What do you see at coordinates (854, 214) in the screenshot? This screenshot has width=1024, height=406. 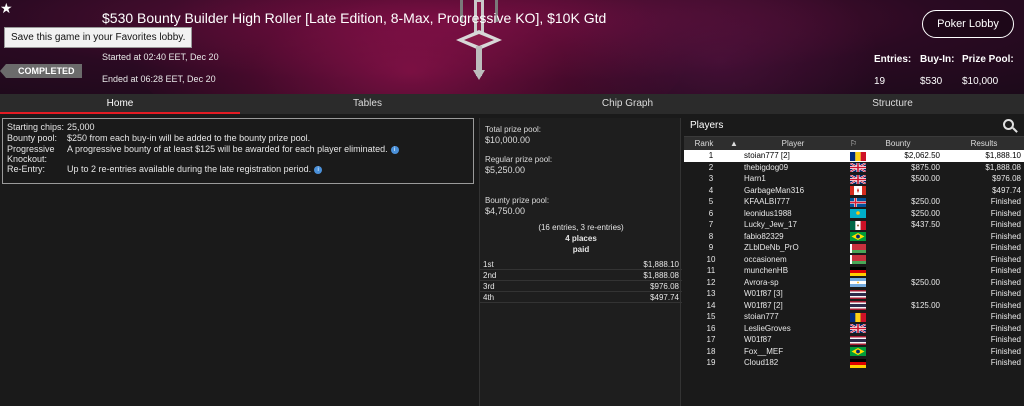 I see `player-row: 6 leonidus1988 $250.00 Finished` at bounding box center [854, 214].